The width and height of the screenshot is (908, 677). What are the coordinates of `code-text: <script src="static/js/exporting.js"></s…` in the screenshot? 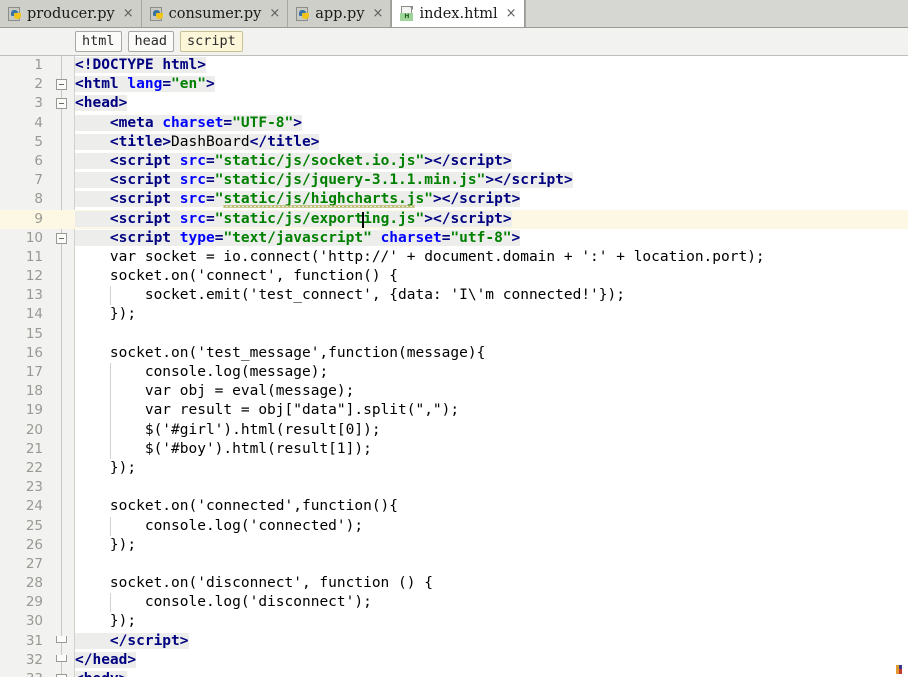 It's located at (293, 219).